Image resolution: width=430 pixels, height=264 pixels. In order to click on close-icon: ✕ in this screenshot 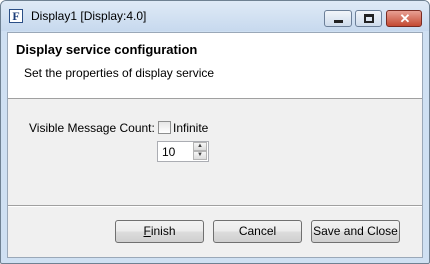, I will do `click(405, 18)`.